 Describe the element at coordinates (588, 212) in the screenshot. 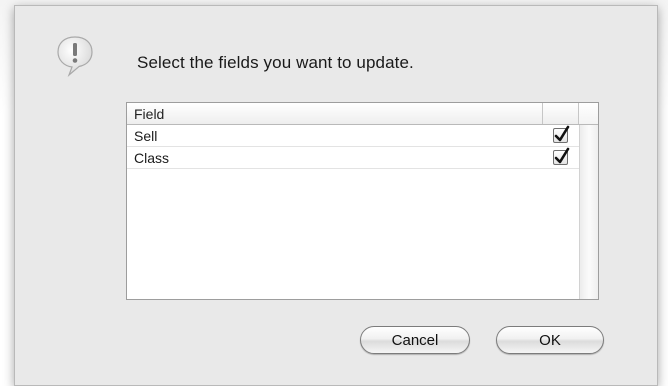

I see `vertical-scrollbar` at that location.